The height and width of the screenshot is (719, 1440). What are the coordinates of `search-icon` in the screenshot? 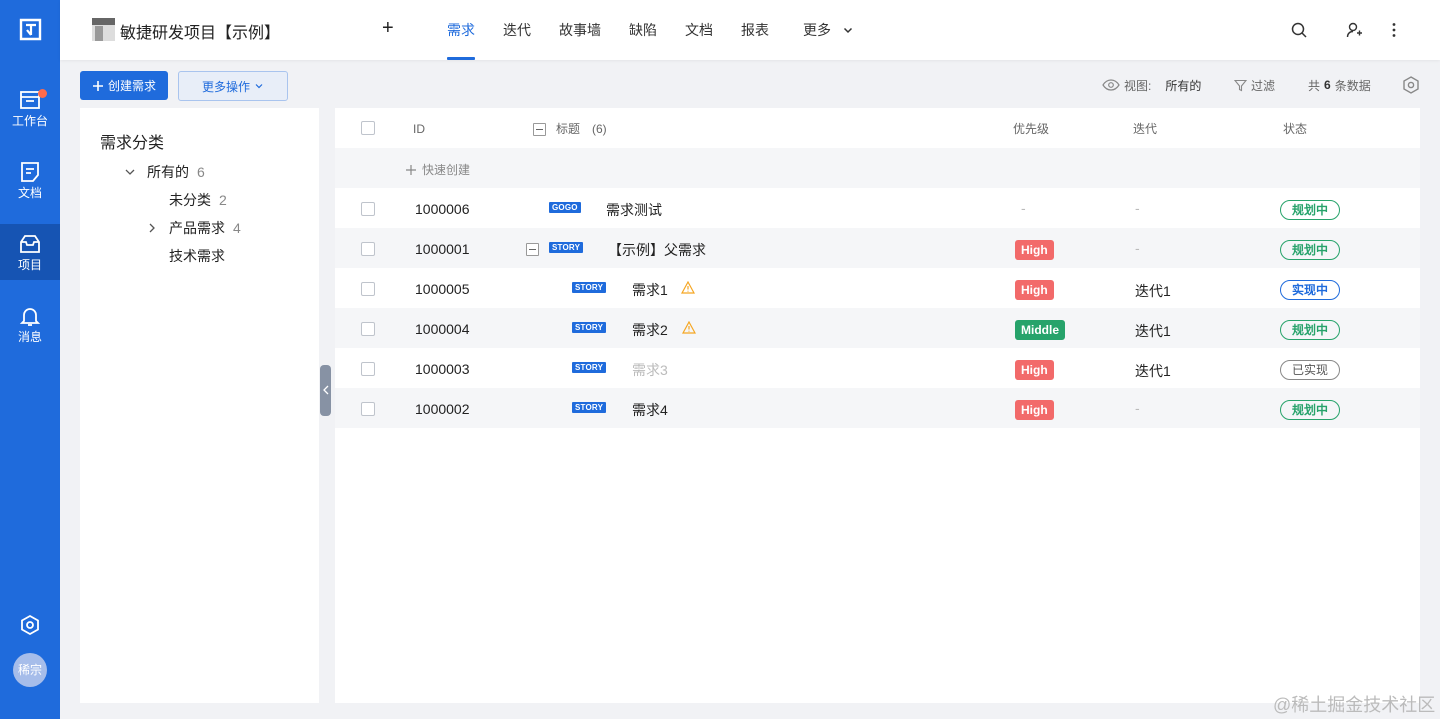 It's located at (1299, 30).